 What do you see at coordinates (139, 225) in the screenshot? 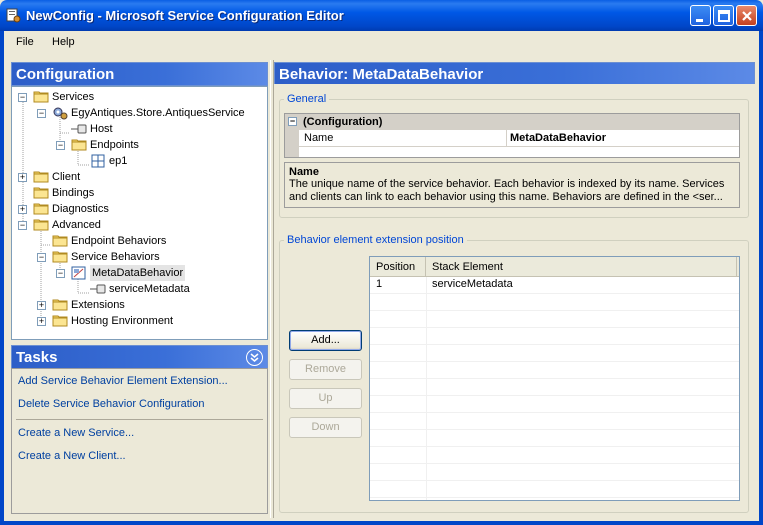
I see `tree-node: − Advanced` at bounding box center [139, 225].